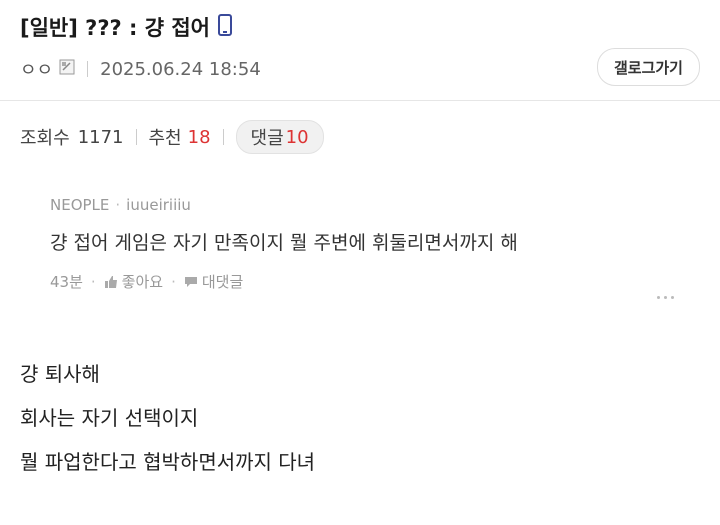  What do you see at coordinates (67, 69) in the screenshot?
I see `gallog-icon` at bounding box center [67, 69].